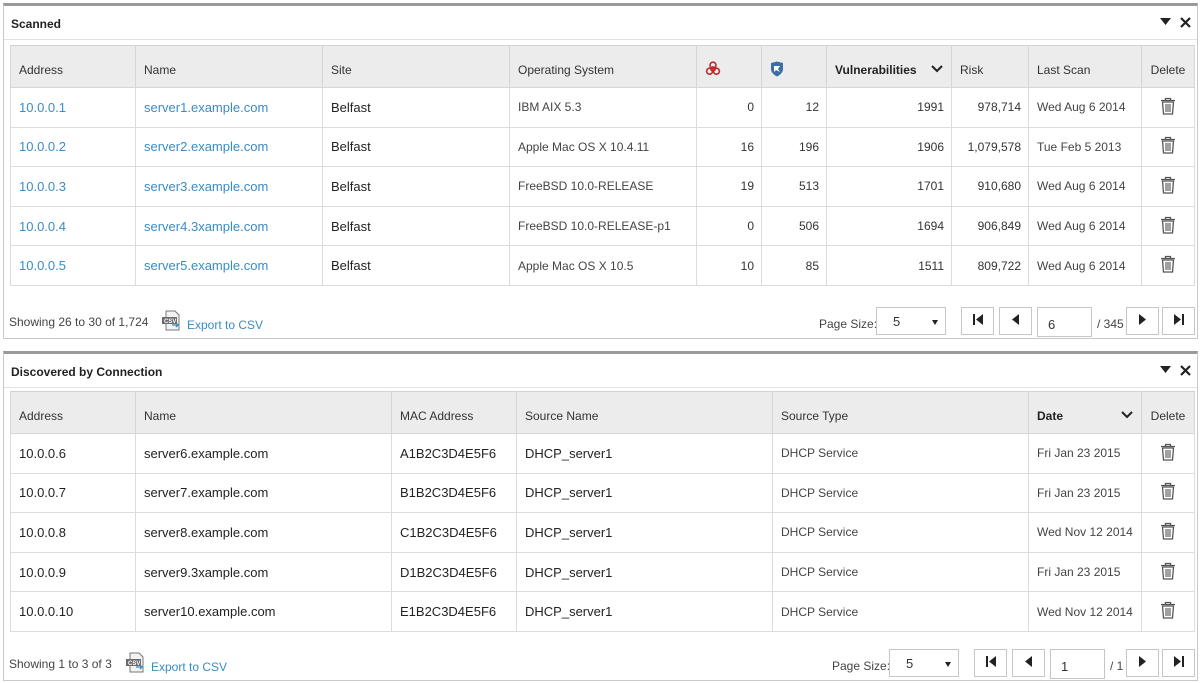 The image size is (1201, 683). Describe the element at coordinates (889, 66) in the screenshot. I see `column-header-vulnerabilities: Vulnerabilities` at that location.